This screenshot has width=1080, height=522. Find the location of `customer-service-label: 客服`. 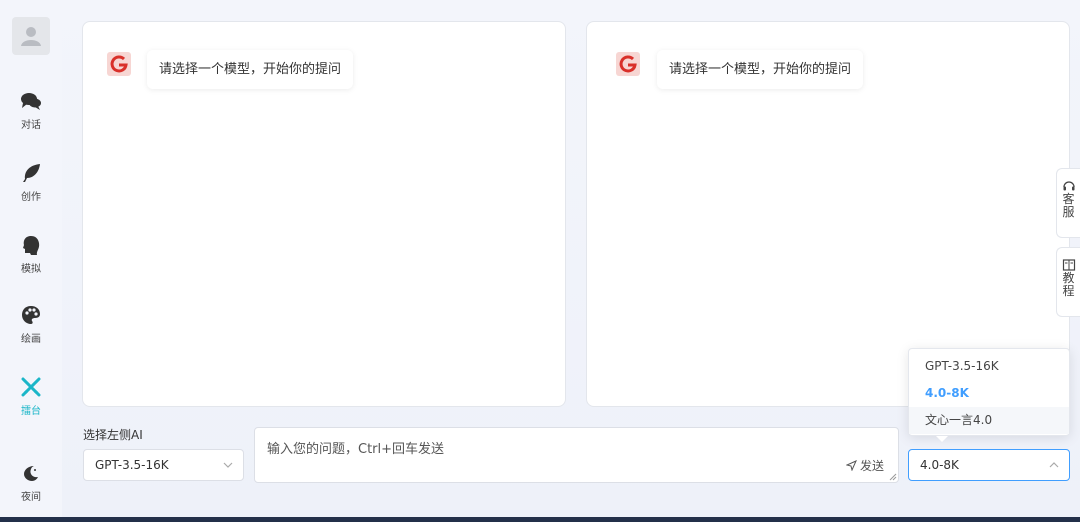

customer-service-label: 客服 is located at coordinates (1068, 205).